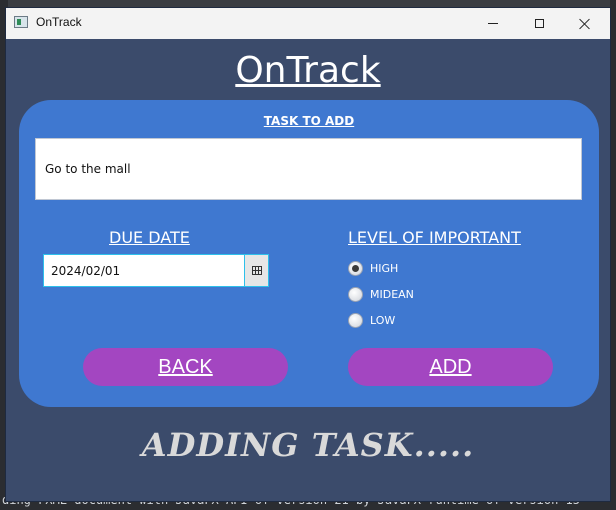 This screenshot has width=616, height=510. I want to click on task-to-add-label: TASK TO ADD, so click(309, 121).